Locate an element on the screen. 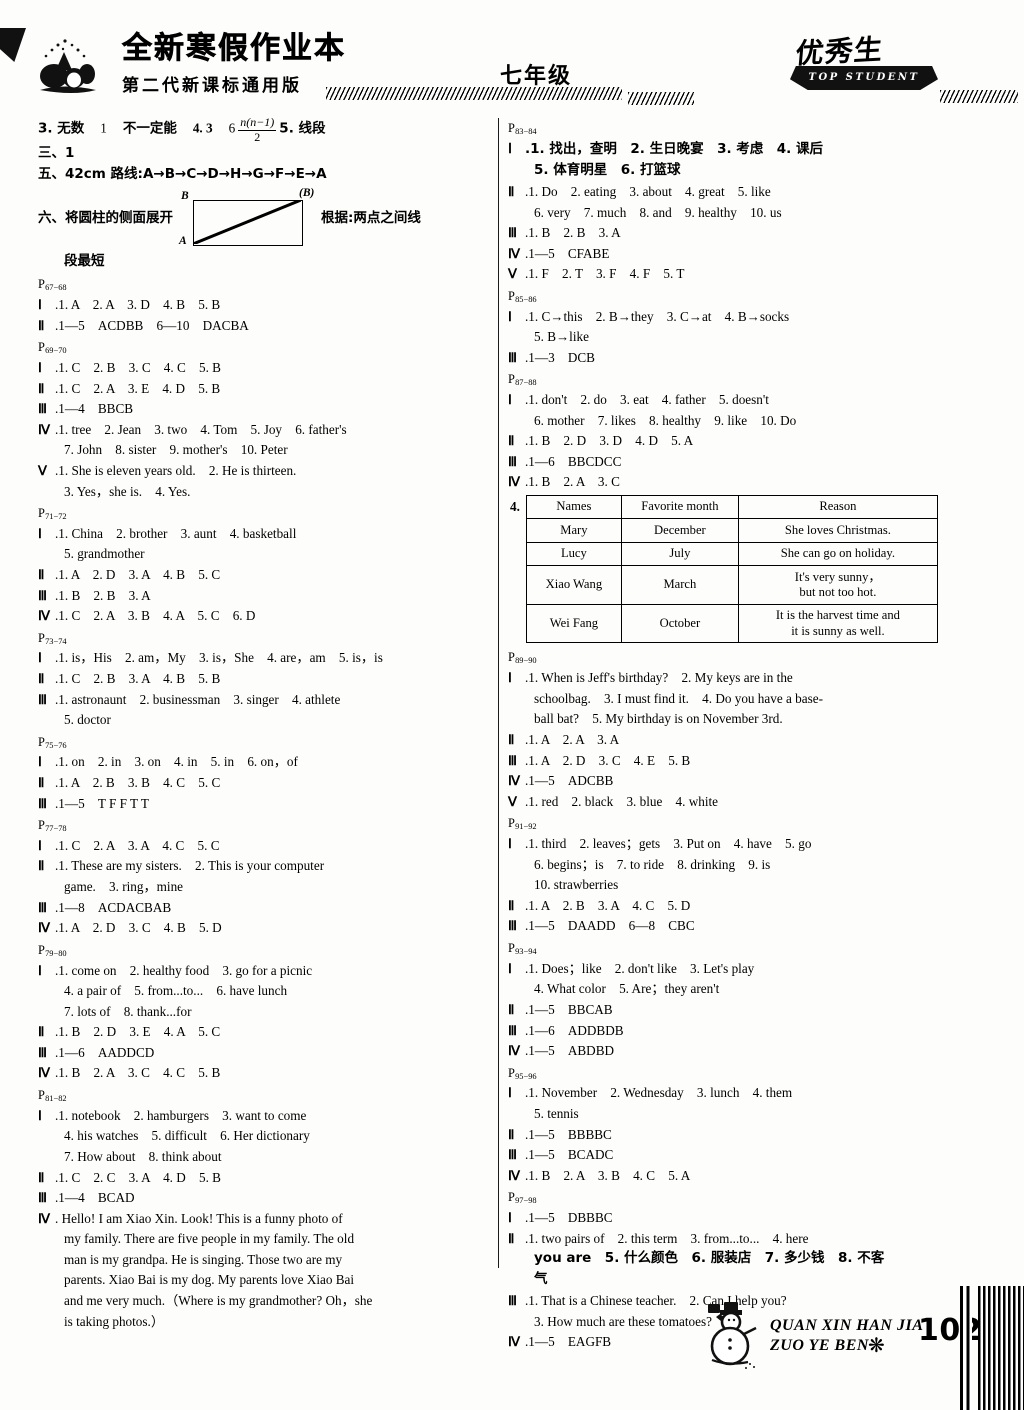 Image resolution: width=1024 pixels, height=1410 pixels. table-header-row: Names Favorite month Reason is located at coordinates (731, 507).